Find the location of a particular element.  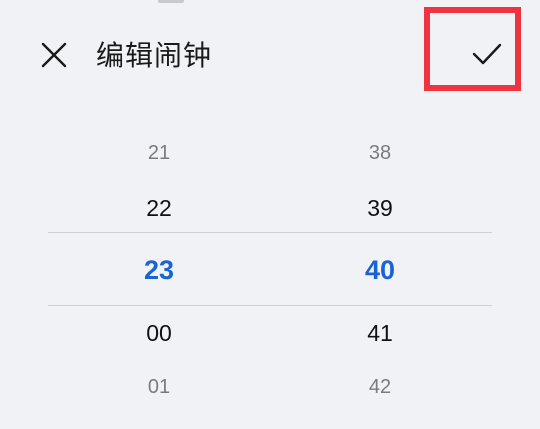

hour-option-selected: 23 is located at coordinates (159, 270).